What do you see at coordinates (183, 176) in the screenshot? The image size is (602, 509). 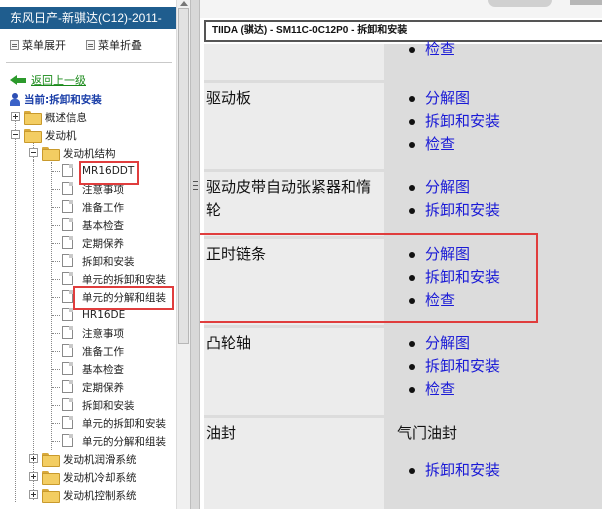 I see `scrollbar-thumb` at bounding box center [183, 176].